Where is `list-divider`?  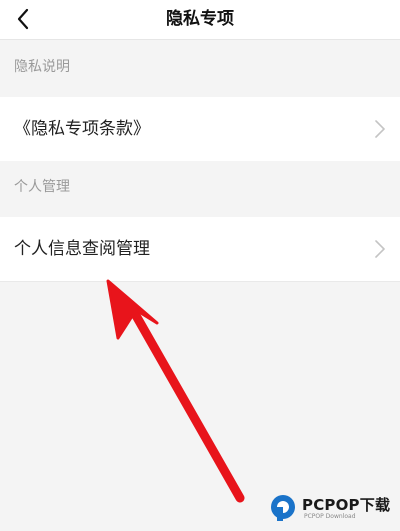
list-divider is located at coordinates (200, 281).